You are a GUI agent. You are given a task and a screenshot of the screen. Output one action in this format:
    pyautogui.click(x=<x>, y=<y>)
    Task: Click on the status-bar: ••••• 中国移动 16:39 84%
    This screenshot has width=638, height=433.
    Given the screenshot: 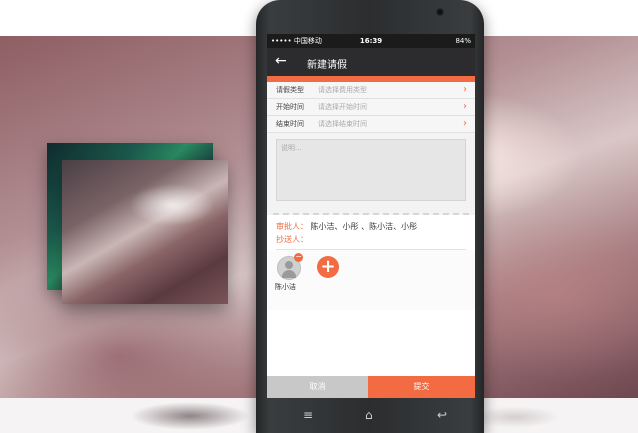 What is the action you would take?
    pyautogui.click(x=371, y=41)
    